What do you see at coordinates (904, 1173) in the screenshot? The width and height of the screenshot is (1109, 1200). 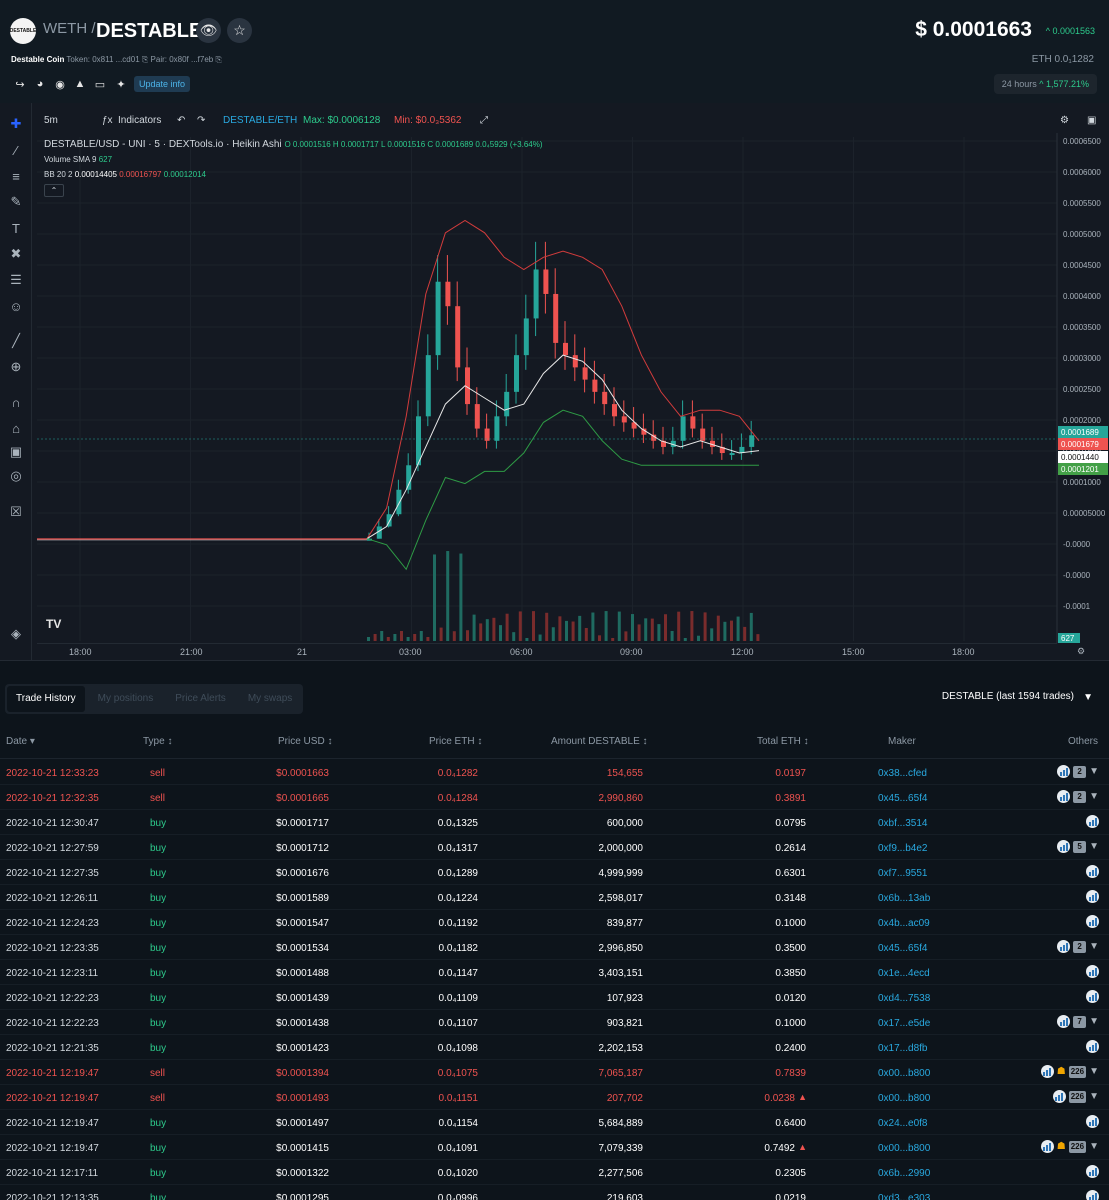 I see `trade-maker: 0x6b...2990` at bounding box center [904, 1173].